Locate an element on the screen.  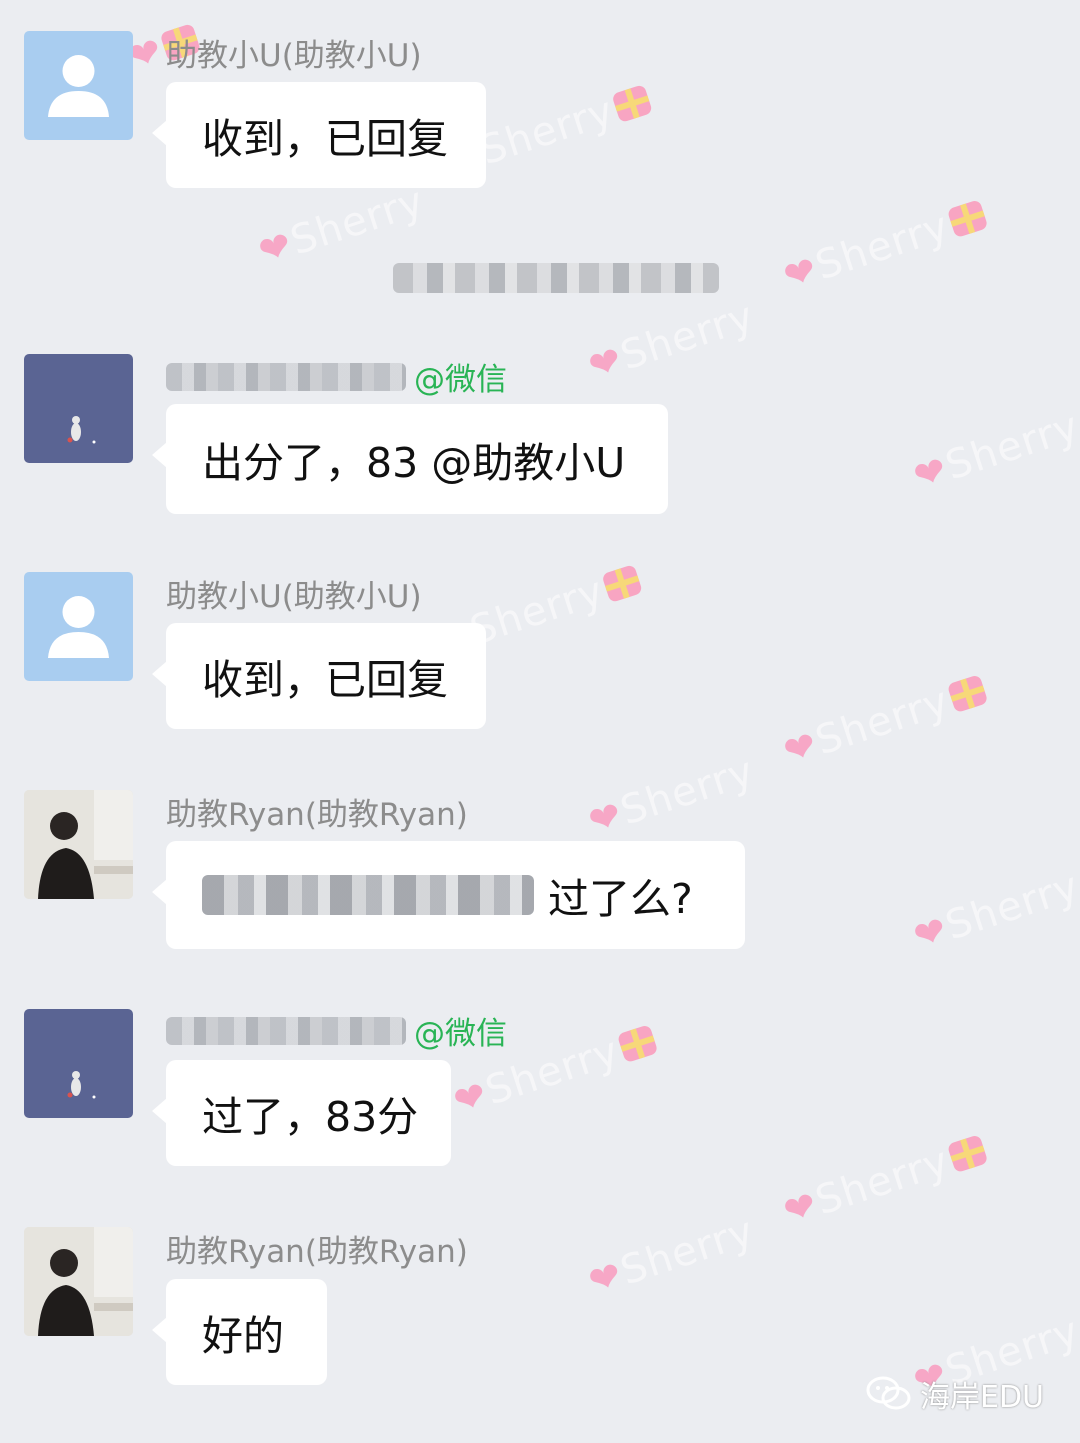
message-bubble: 好的 is located at coordinates (239, 1332).